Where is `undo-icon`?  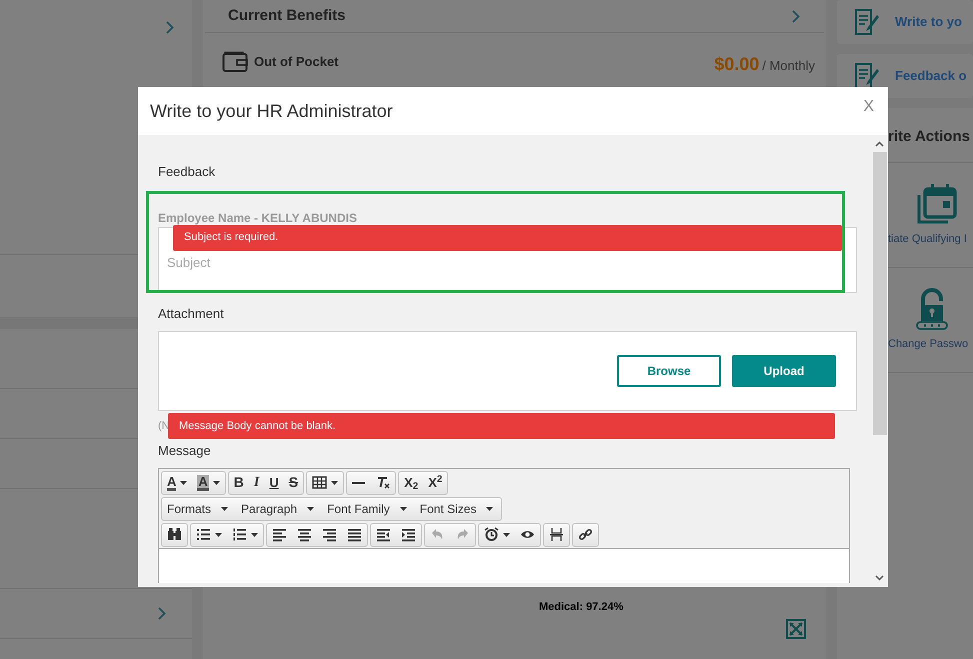 undo-icon is located at coordinates (437, 534).